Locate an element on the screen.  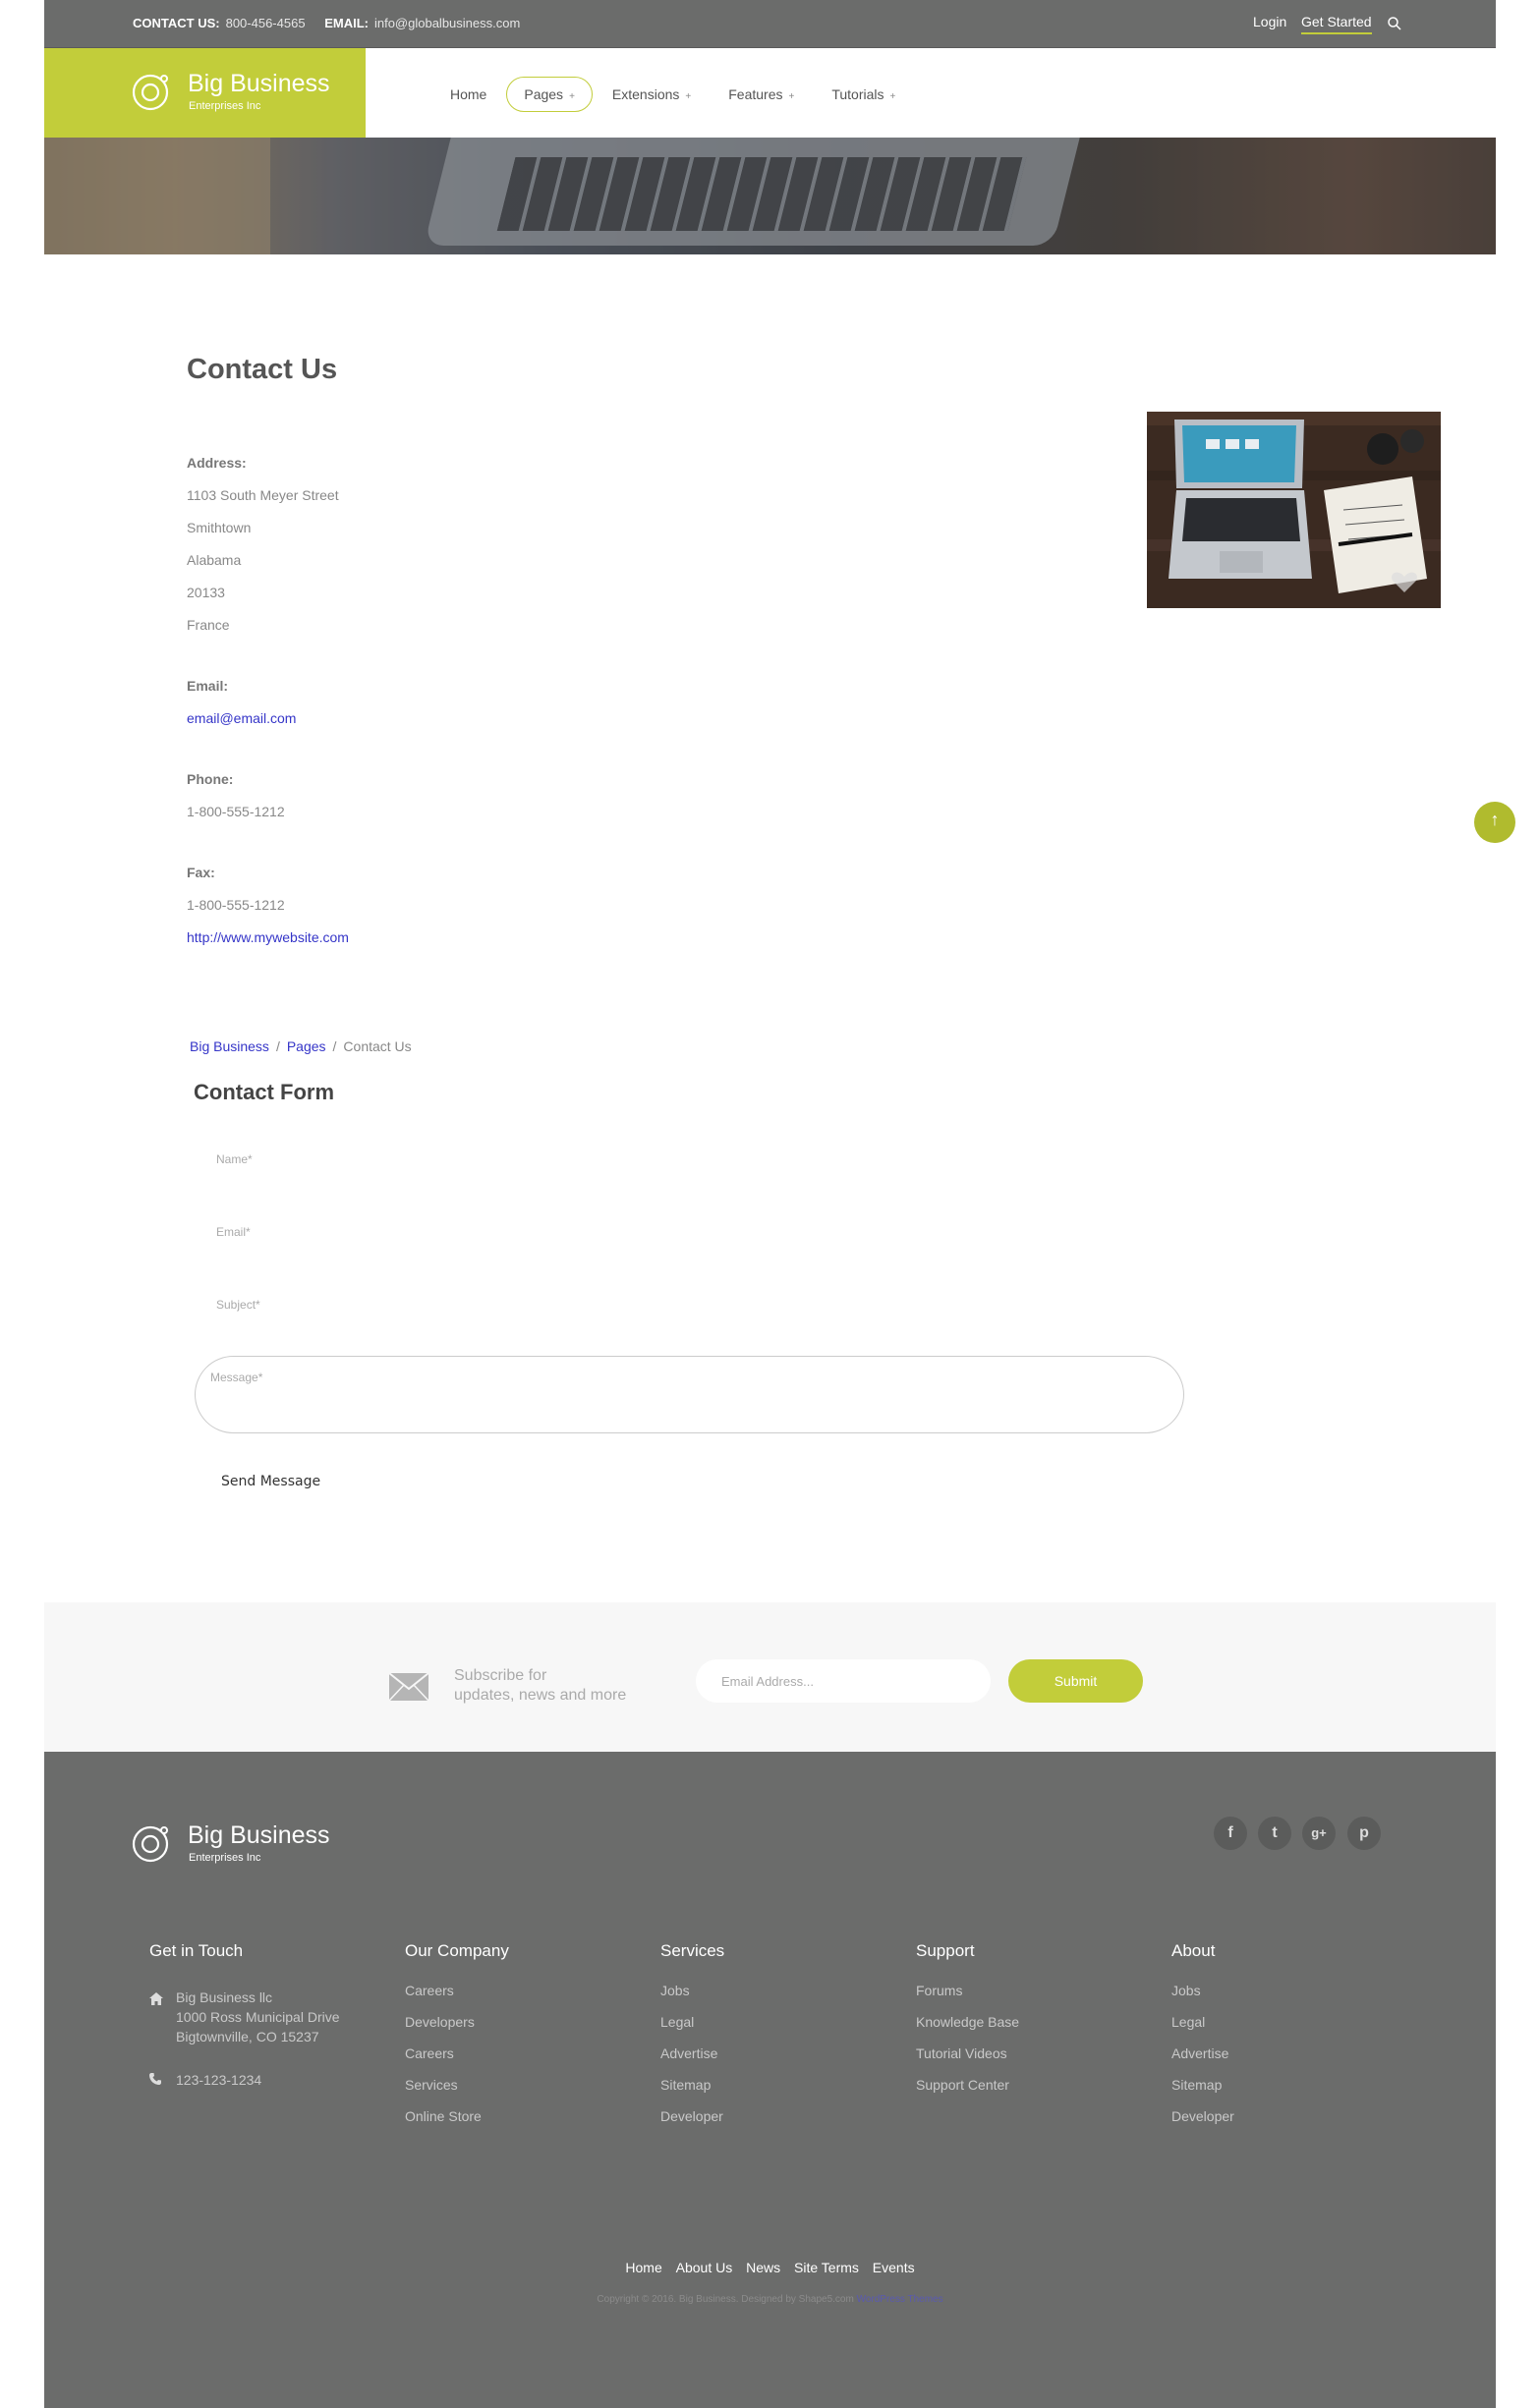
bottom-nav-home: Home is located at coordinates (643, 2267).